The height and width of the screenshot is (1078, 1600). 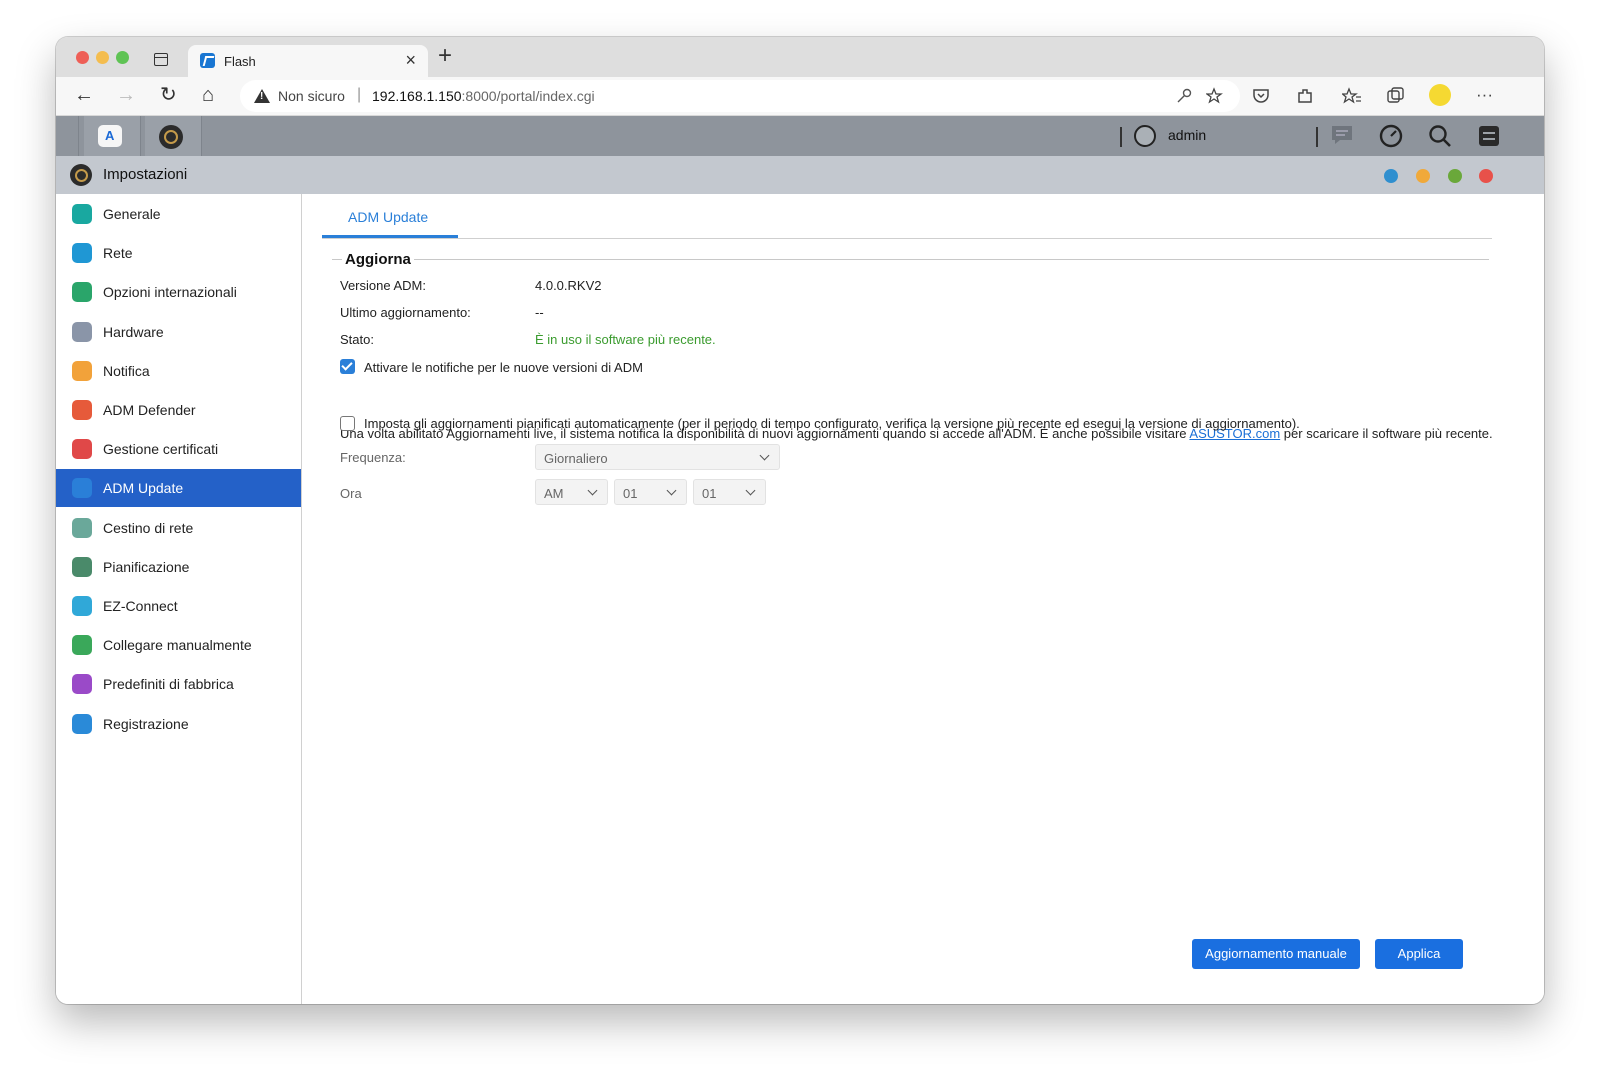 What do you see at coordinates (800, 57) in the screenshot?
I see `browser-tab-strip: Flash × +` at bounding box center [800, 57].